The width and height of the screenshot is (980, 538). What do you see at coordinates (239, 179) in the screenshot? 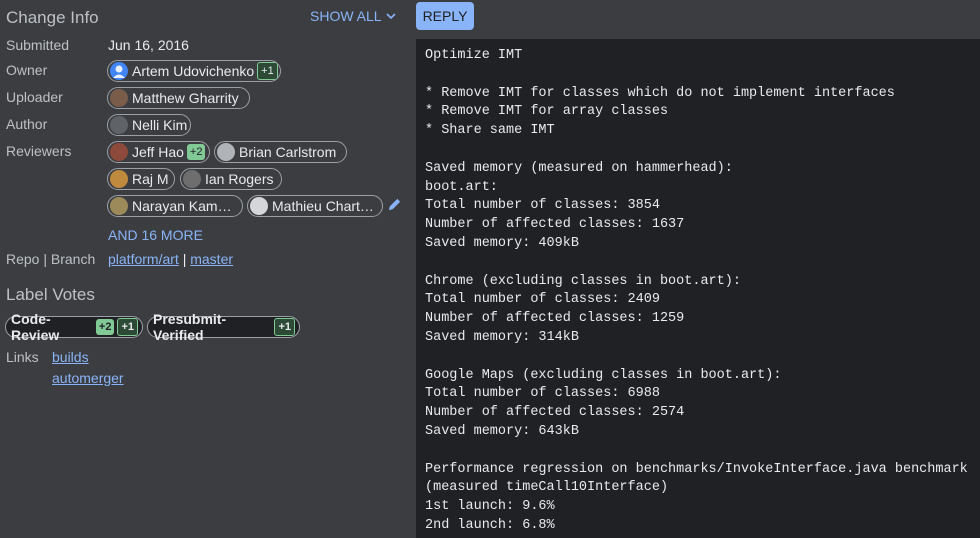
I see `reviewer-name: Ian Rogers` at bounding box center [239, 179].